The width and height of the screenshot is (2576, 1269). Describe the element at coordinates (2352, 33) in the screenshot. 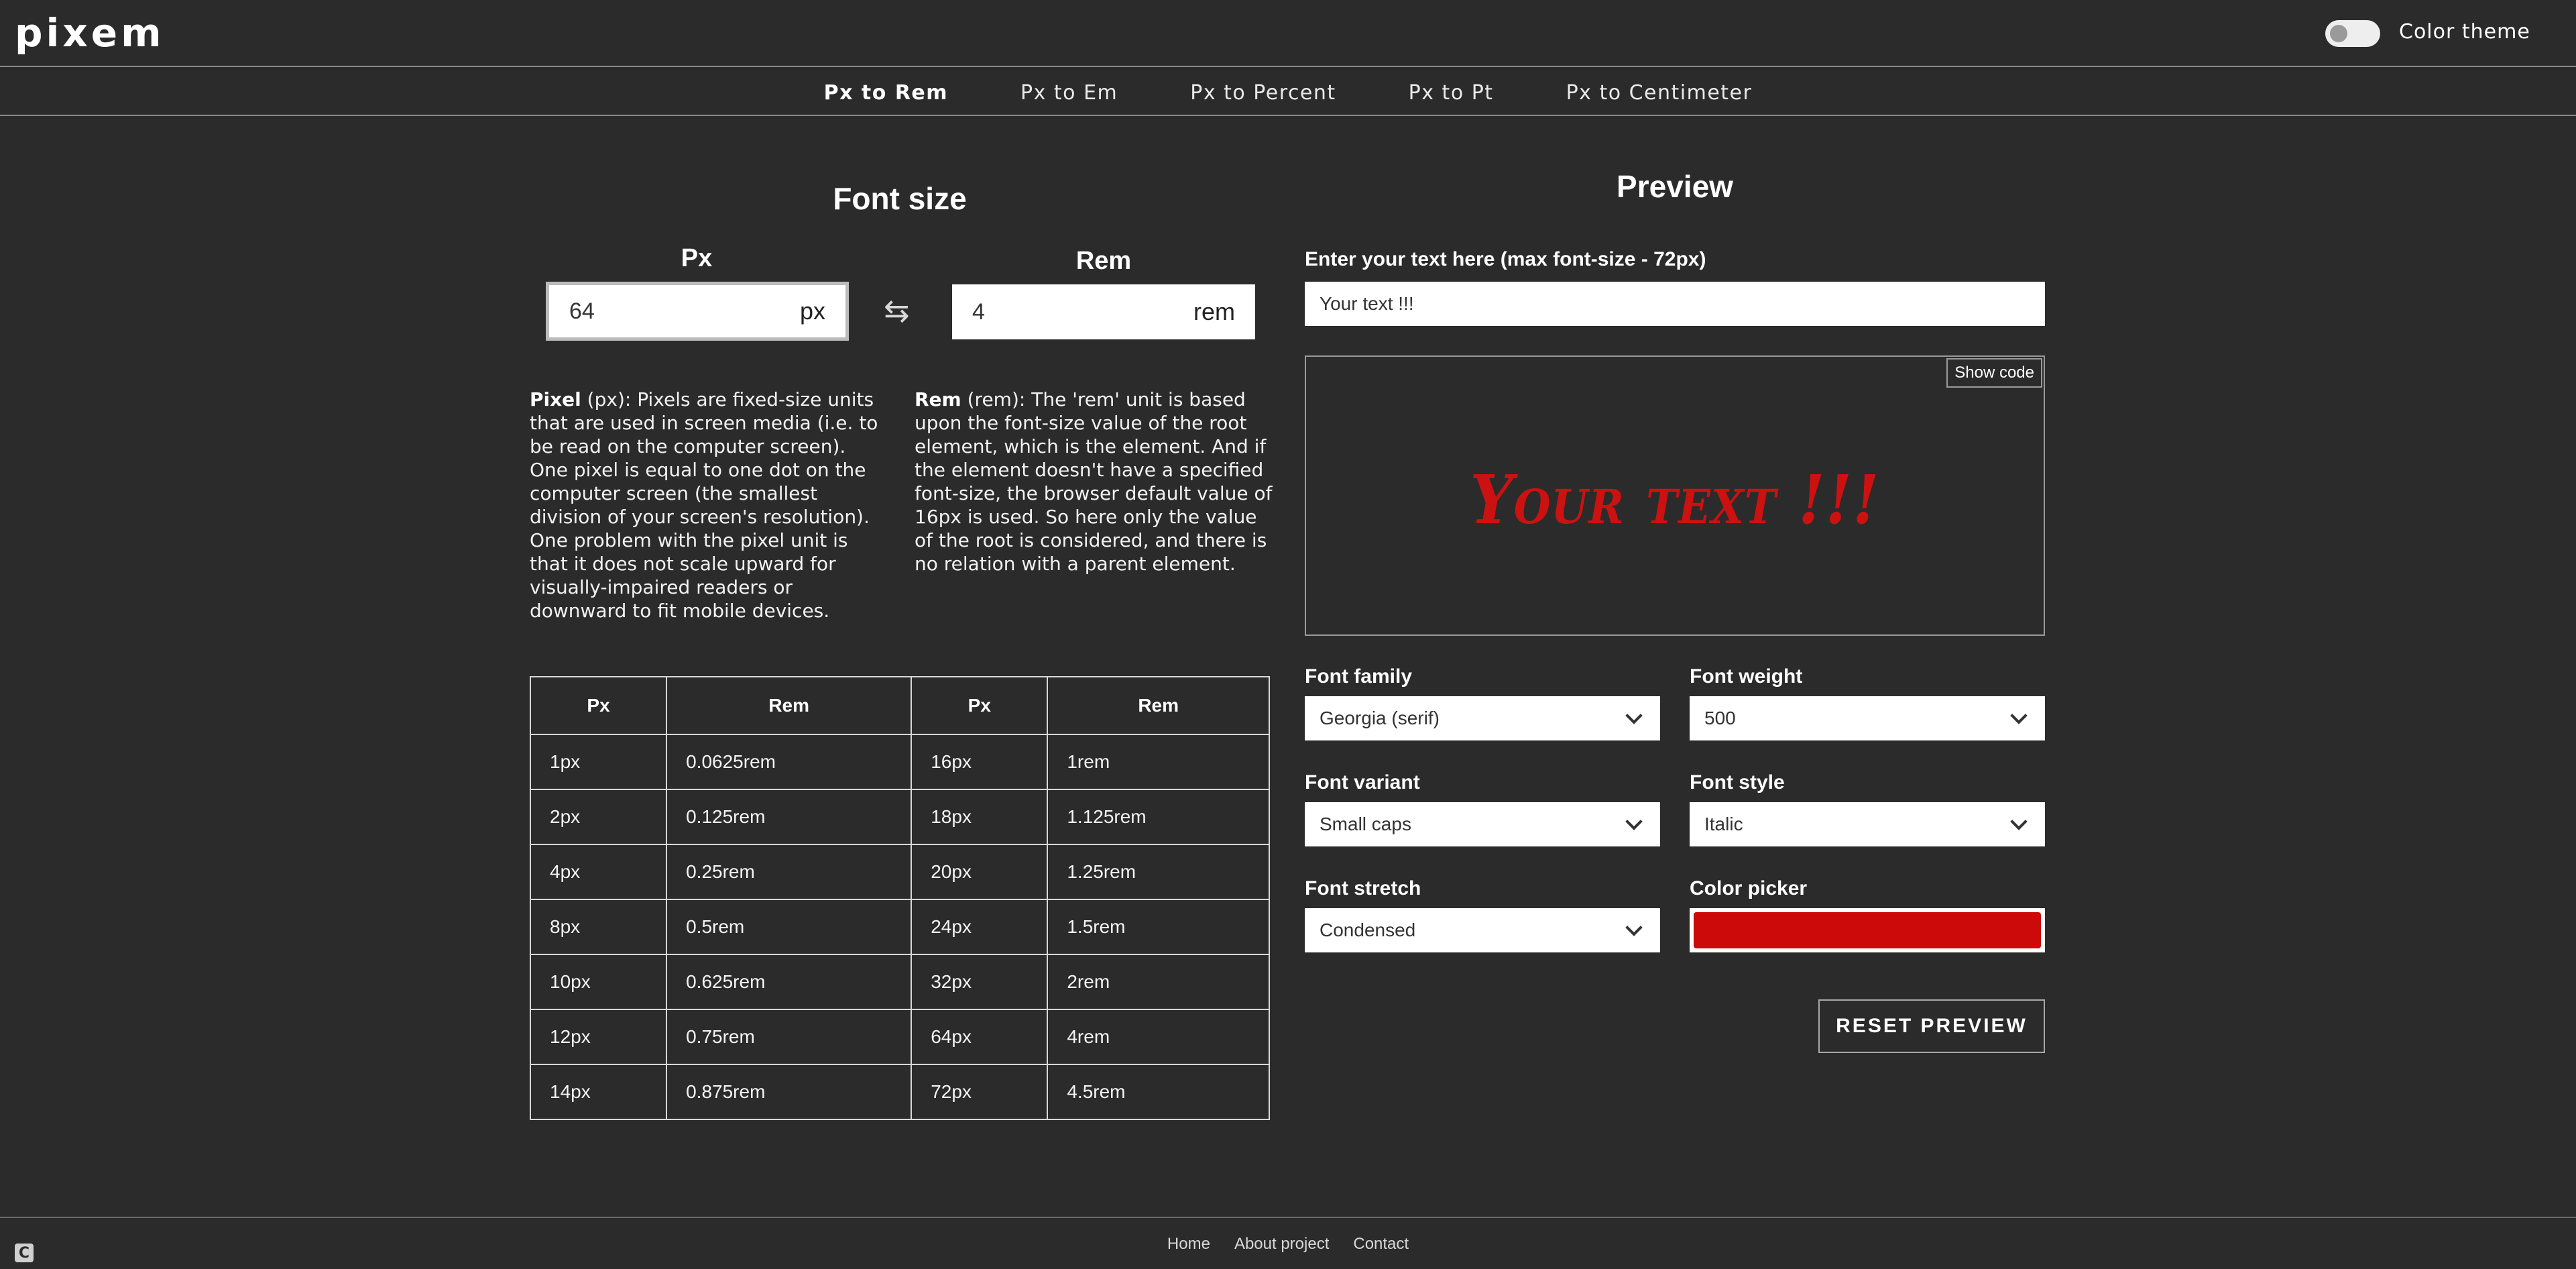

I see `color-theme-toggle` at that location.